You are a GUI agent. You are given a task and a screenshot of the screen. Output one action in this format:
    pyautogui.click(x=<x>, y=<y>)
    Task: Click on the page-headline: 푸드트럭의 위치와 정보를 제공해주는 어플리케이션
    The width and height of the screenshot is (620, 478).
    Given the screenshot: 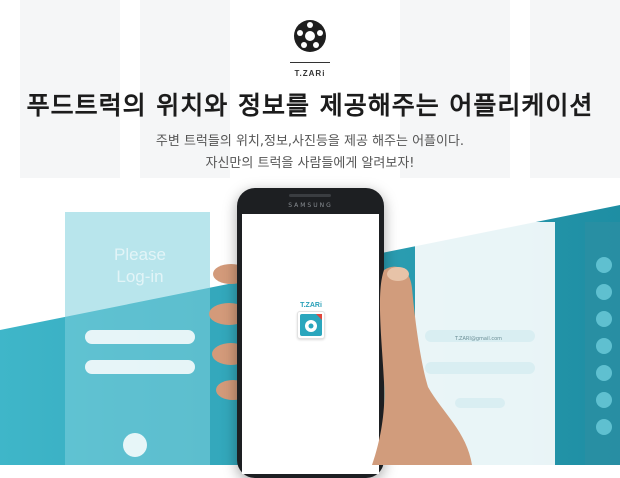 What is the action you would take?
    pyautogui.click(x=310, y=105)
    